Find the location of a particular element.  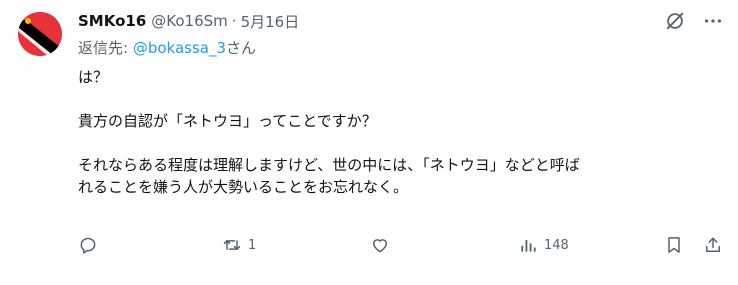

tweet-date: 5月16日 is located at coordinates (270, 21).